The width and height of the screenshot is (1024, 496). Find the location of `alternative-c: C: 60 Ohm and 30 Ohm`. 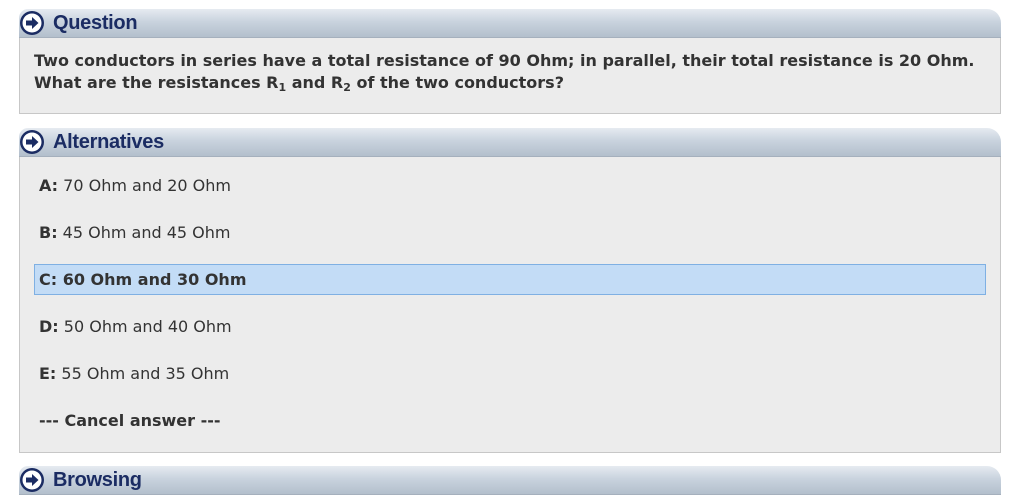

alternative-c: C: 60 Ohm and 30 Ohm is located at coordinates (510, 279).